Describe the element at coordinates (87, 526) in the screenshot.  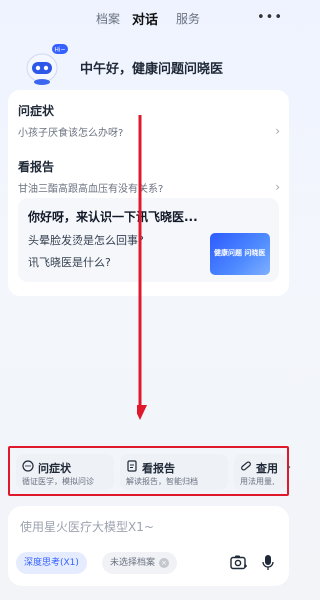
I see `message-input: 使用星火医疗大模型X1~` at that location.